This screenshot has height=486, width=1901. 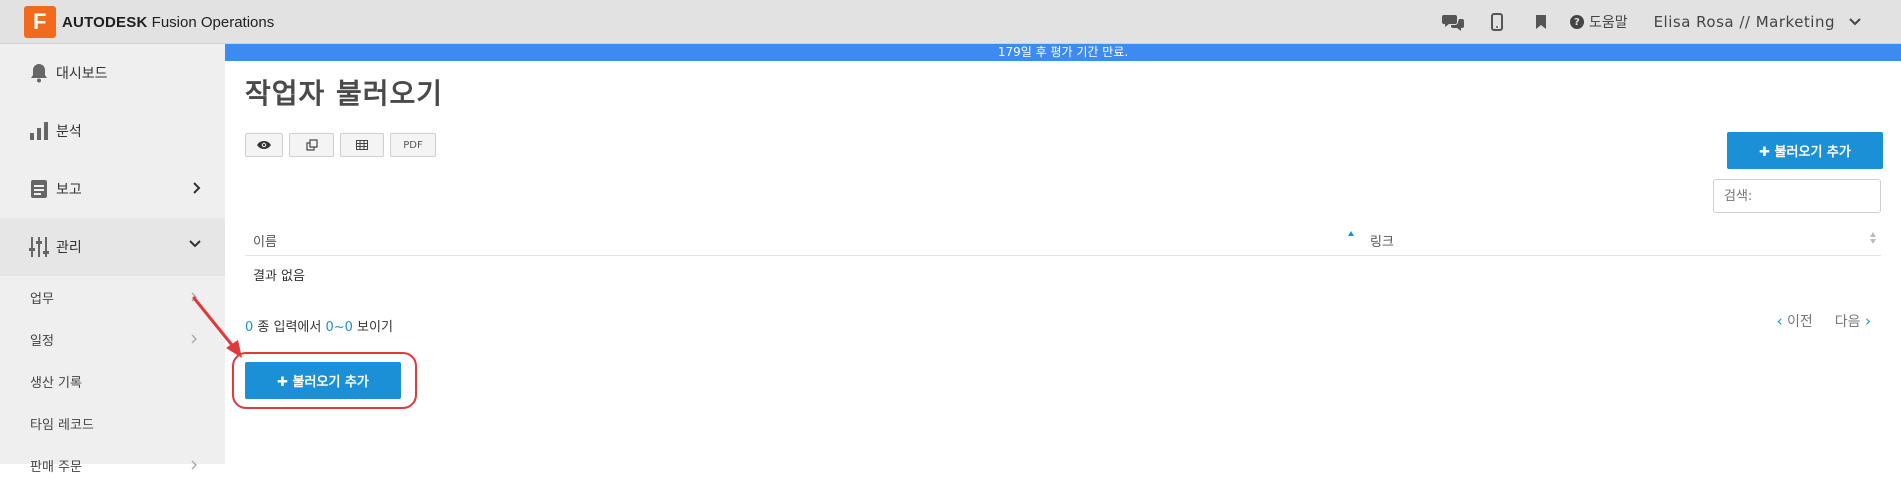 What do you see at coordinates (1497, 22) in the screenshot?
I see `mobile-icon` at bounding box center [1497, 22].